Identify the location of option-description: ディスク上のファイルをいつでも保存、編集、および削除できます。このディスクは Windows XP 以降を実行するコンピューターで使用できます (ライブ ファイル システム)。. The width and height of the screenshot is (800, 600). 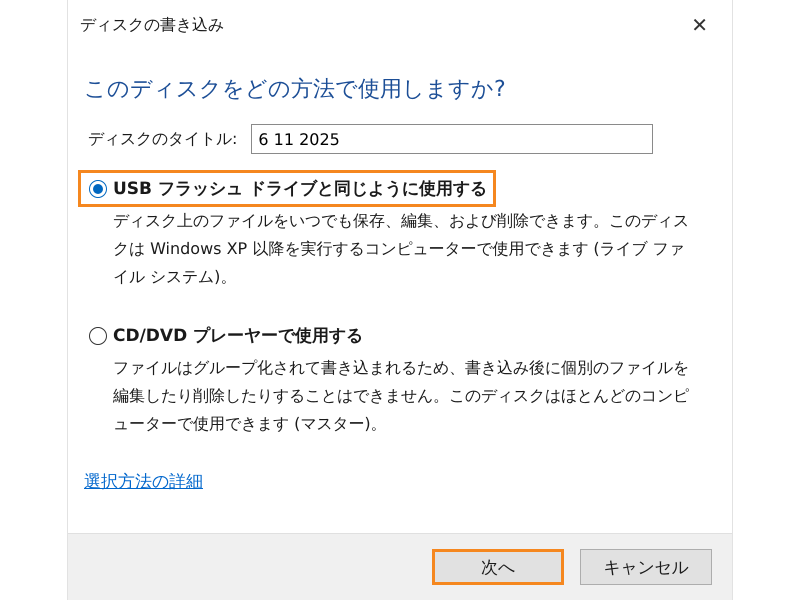
(401, 249).